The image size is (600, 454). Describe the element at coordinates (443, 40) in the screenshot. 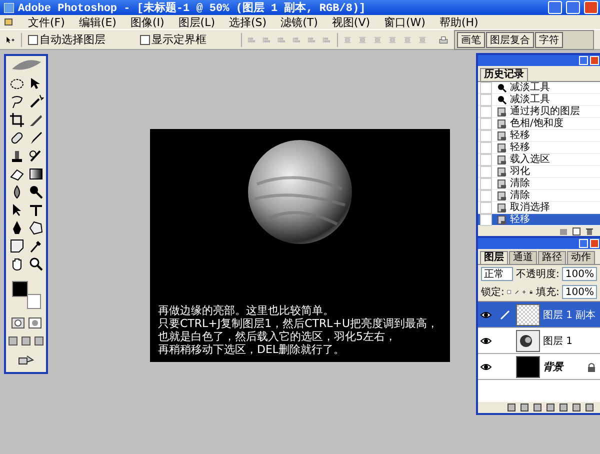

I see `file-browser-icon` at that location.